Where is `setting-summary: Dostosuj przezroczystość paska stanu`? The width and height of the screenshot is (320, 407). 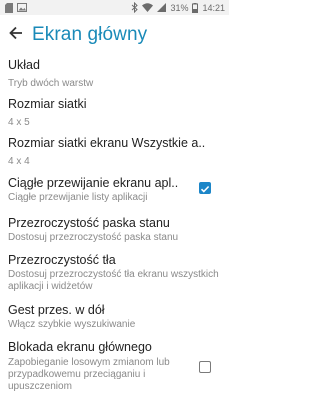 setting-summary: Dostosuj przezroczystość paska stanu is located at coordinates (93, 237).